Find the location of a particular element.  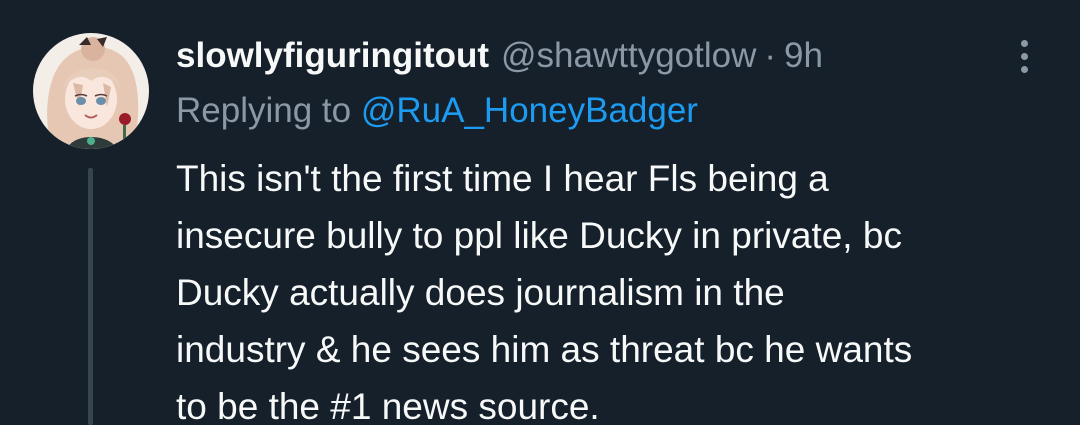

tweet-text-line: Ducky actually does journalism in the is located at coordinates (480, 292).